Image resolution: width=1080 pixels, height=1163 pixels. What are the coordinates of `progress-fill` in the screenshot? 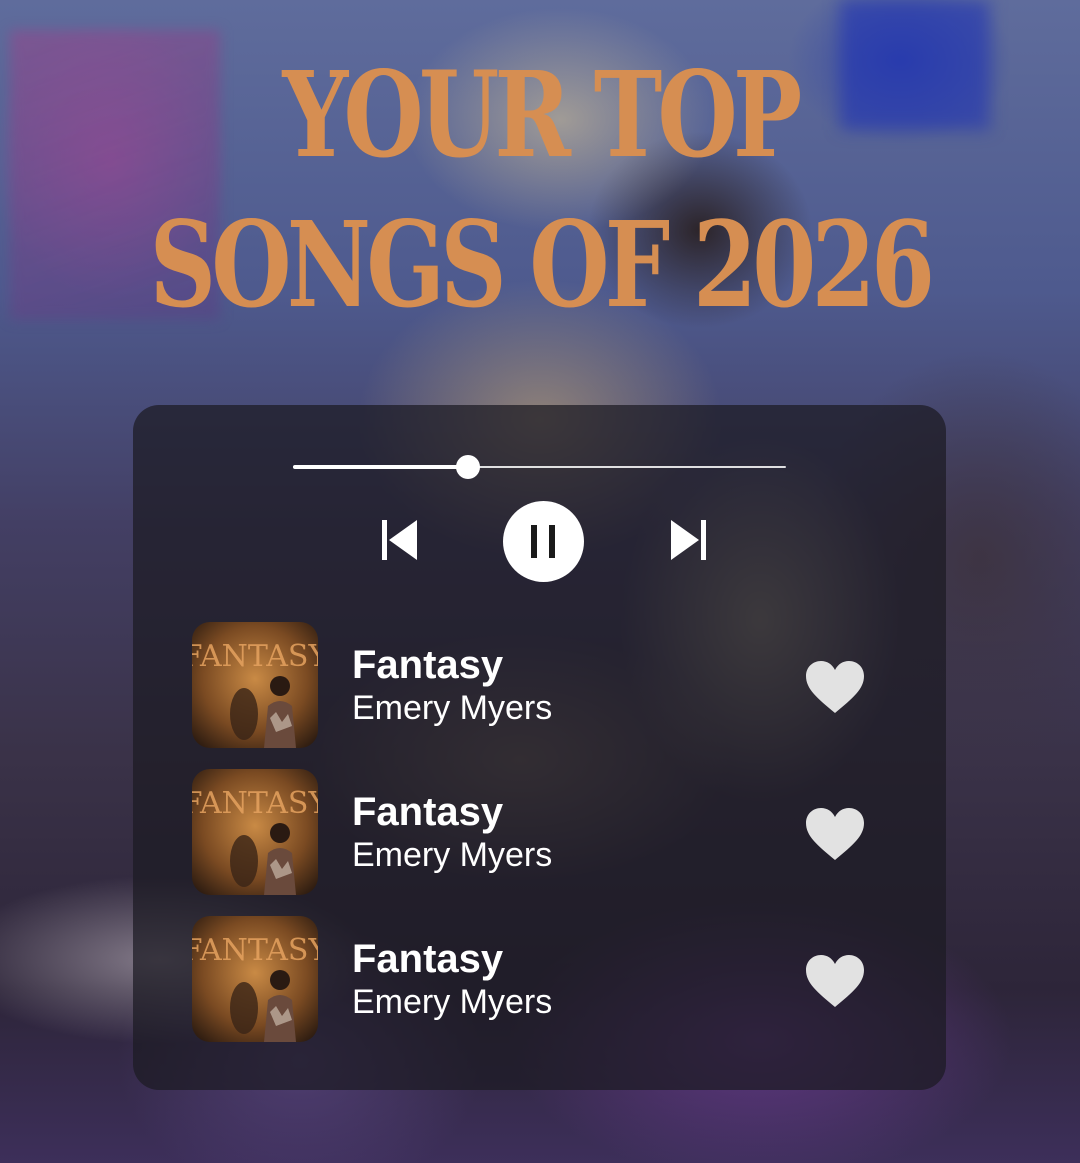 It's located at (380, 467).